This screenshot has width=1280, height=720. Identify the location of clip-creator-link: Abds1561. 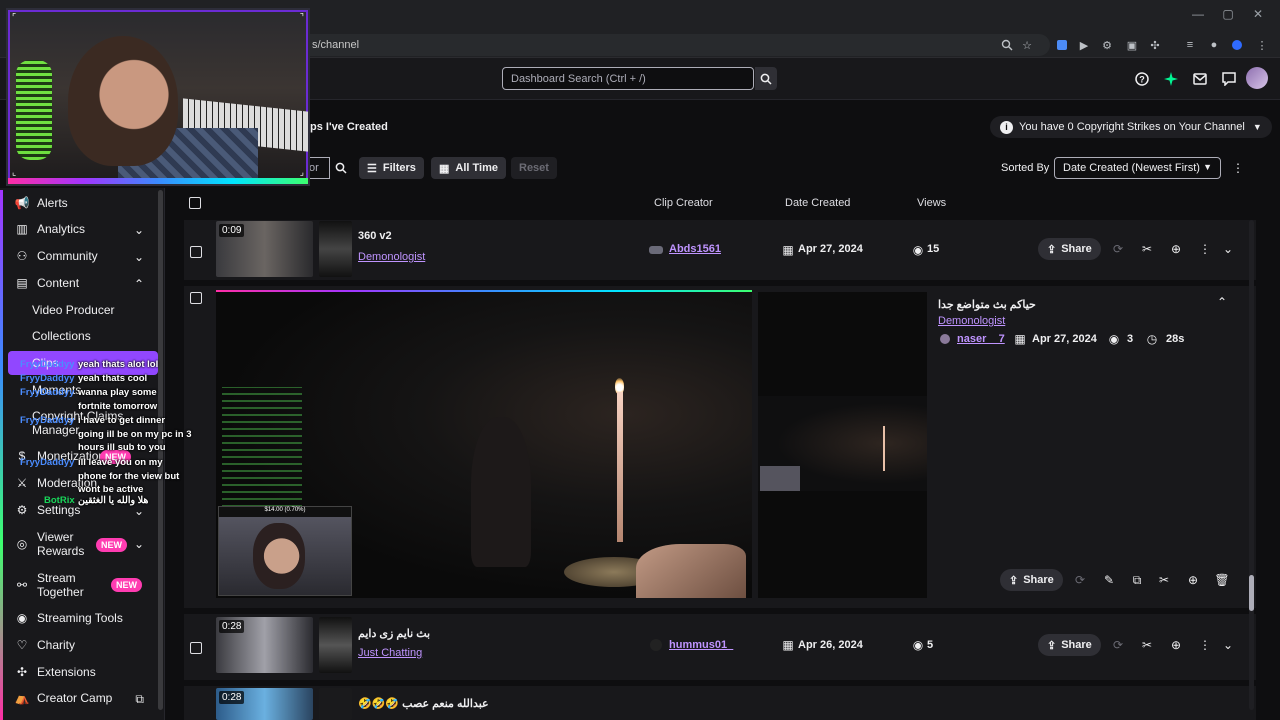
(695, 249).